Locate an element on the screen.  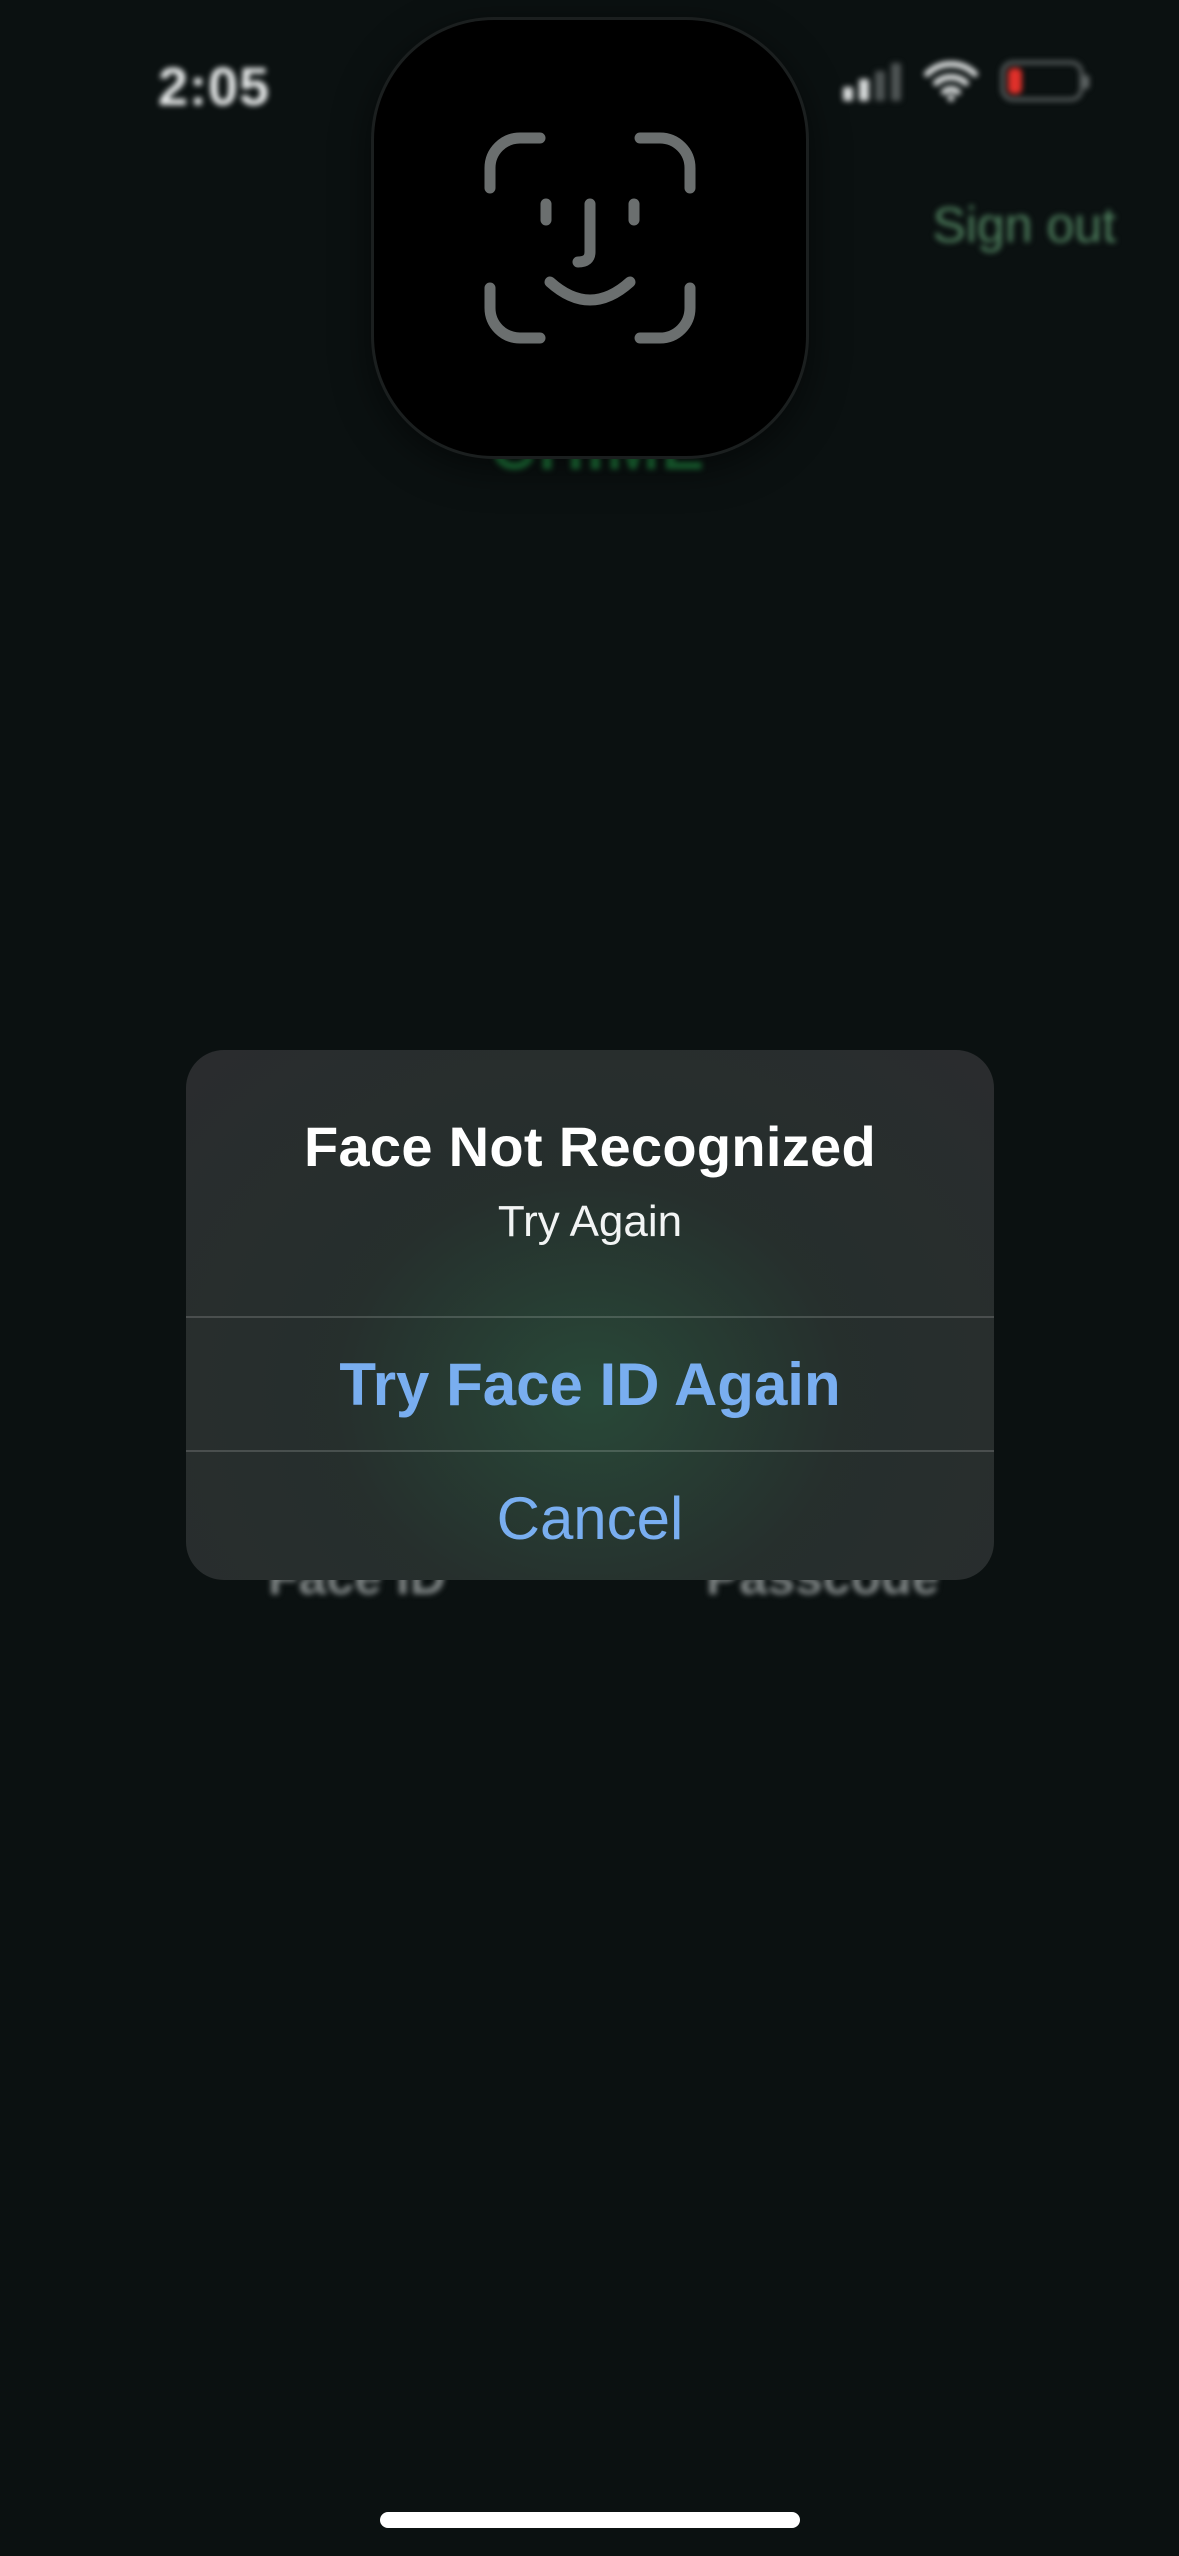
face-id-icon is located at coordinates (590, 238).